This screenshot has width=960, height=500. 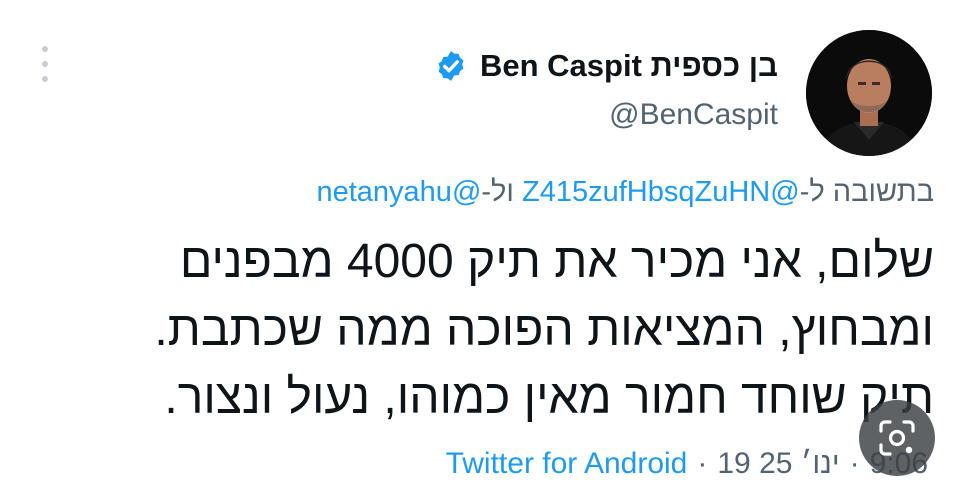 I want to click on verified-badge-icon, so click(x=451, y=66).